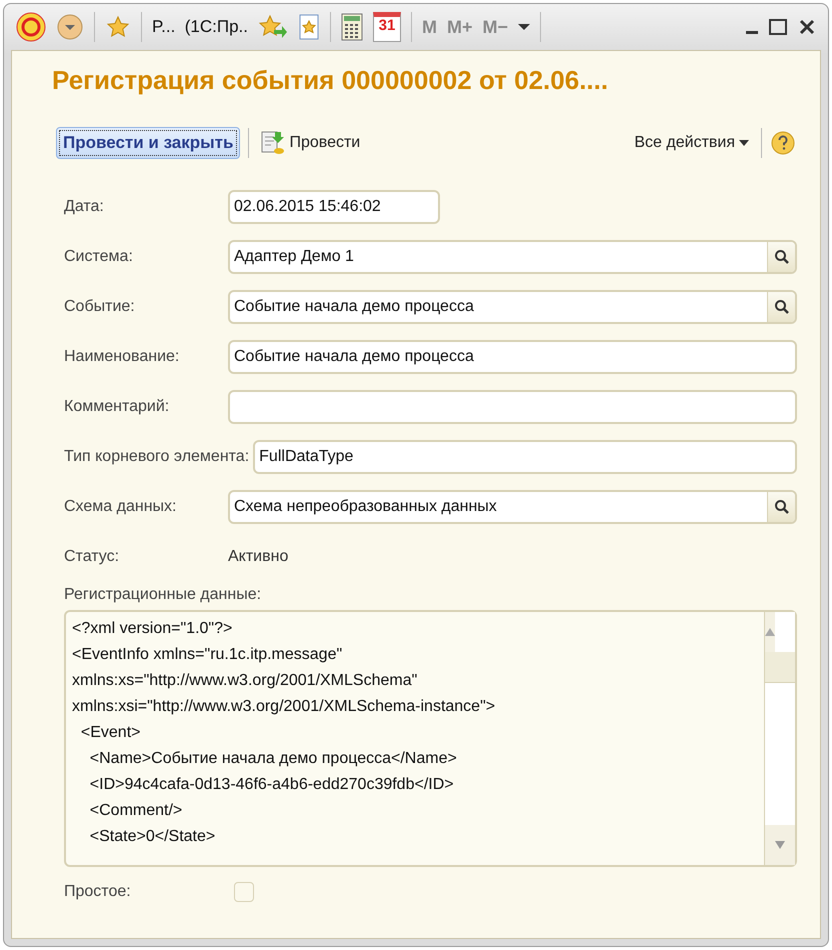 This screenshot has height=950, width=832. What do you see at coordinates (807, 27) in the screenshot?
I see `close-button` at bounding box center [807, 27].